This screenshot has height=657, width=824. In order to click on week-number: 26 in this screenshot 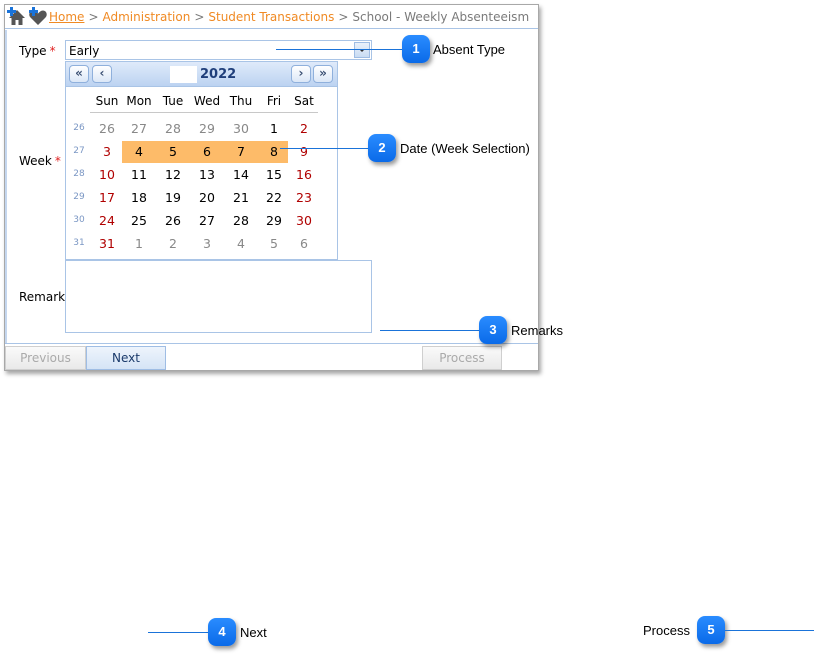, I will do `click(79, 128)`.